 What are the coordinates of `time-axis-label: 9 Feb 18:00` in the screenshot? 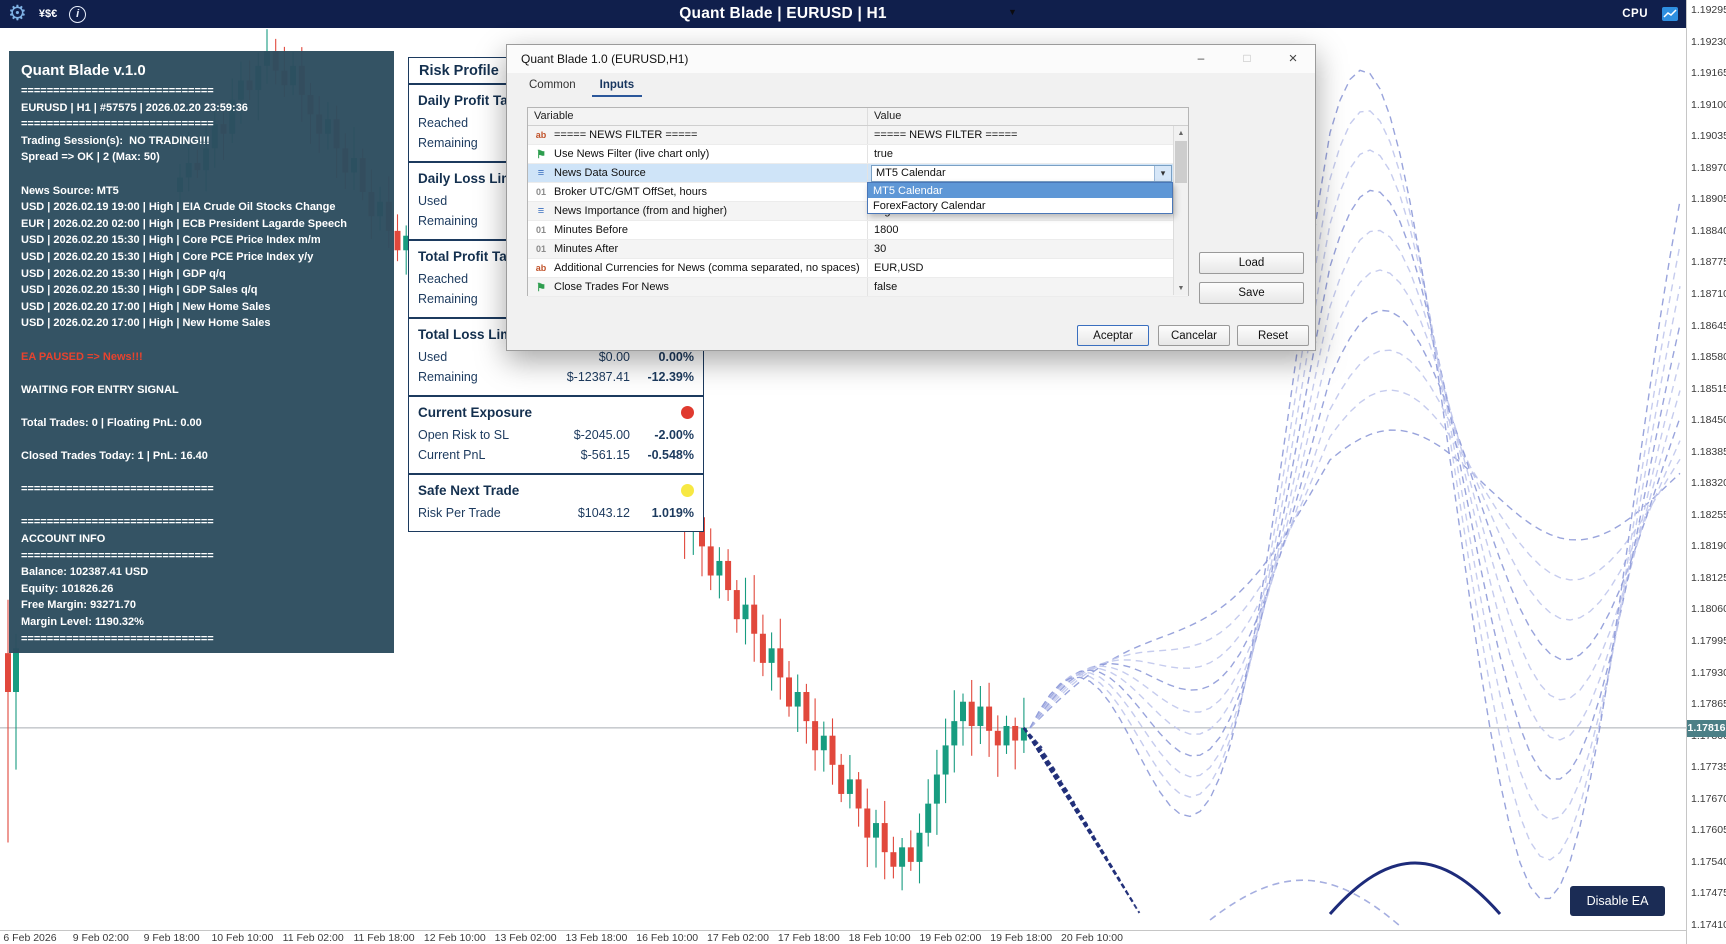 It's located at (171, 938).